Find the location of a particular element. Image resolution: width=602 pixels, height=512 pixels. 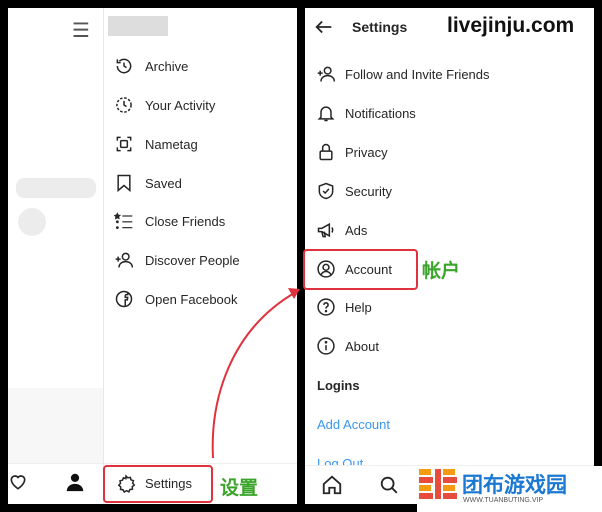

logo-subtext: WWW.TUANBUTING.VIP is located at coordinates (503, 500).